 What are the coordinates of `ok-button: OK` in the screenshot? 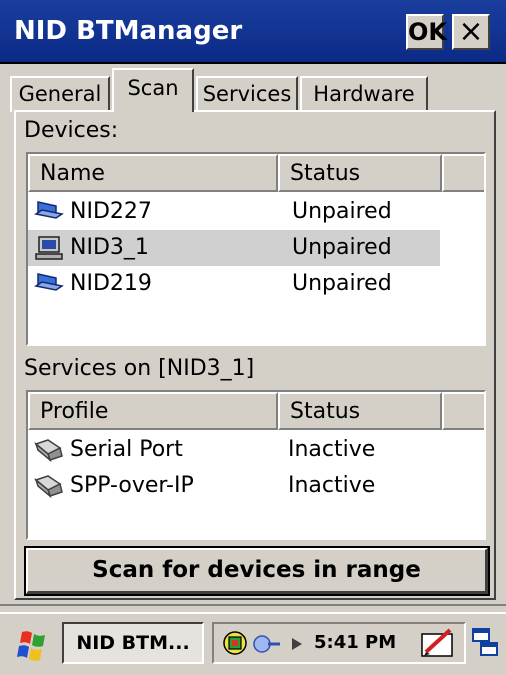 It's located at (426, 32).